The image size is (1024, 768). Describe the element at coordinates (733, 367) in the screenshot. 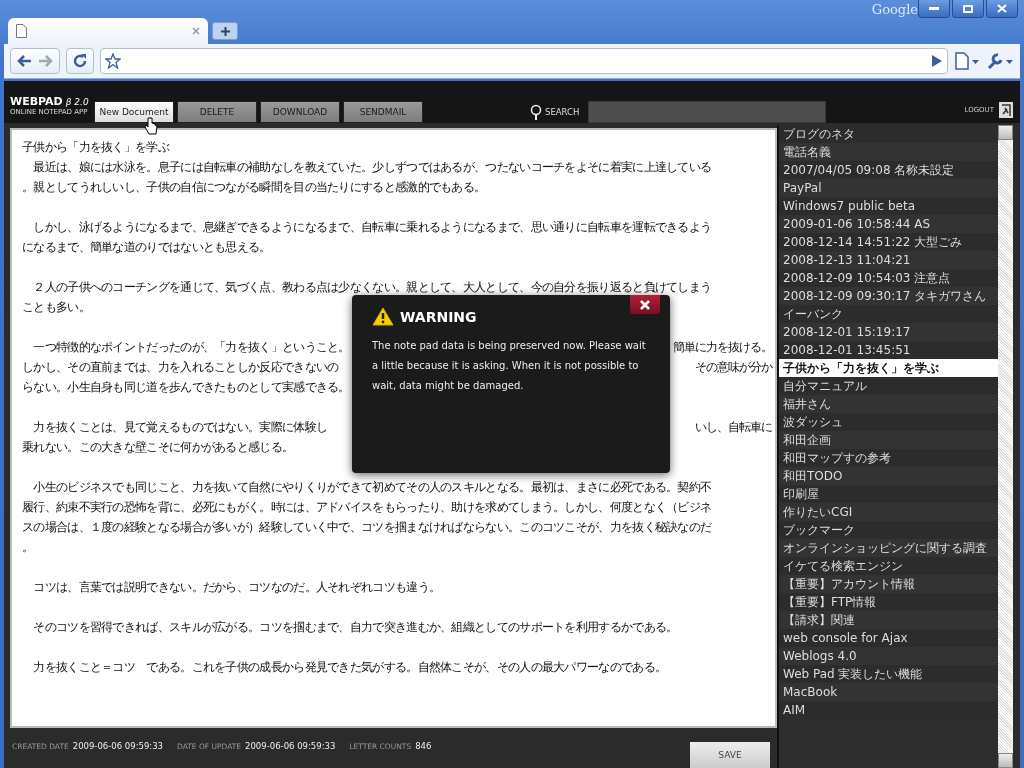

I see `note-line: その意味が分か` at that location.